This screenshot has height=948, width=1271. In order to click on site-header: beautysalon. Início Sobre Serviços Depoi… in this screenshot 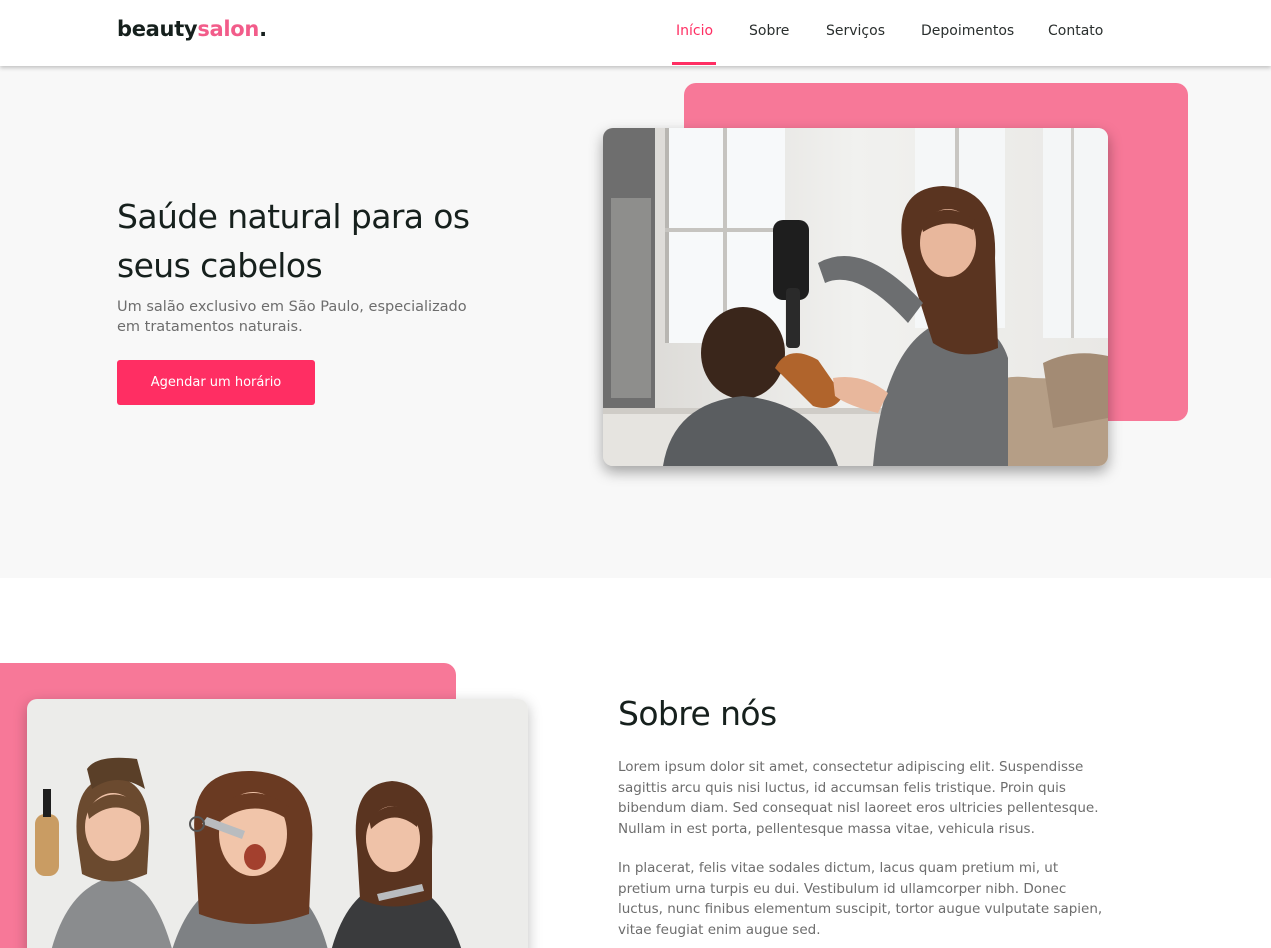, I will do `click(635, 33)`.